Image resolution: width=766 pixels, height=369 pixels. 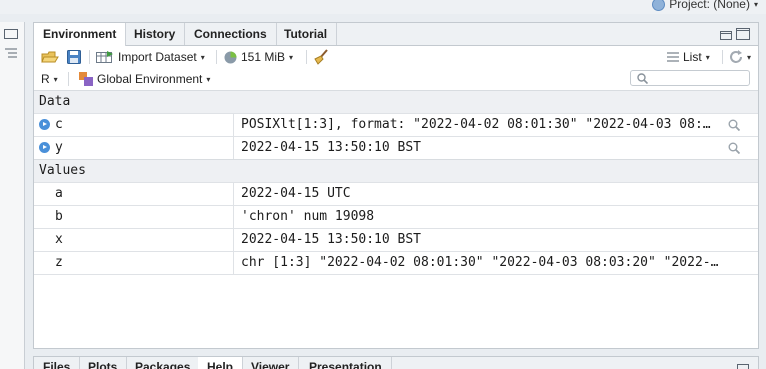 What do you see at coordinates (396, 34) in the screenshot?
I see `env-tabbar: Environment History Connections Tutorial` at bounding box center [396, 34].